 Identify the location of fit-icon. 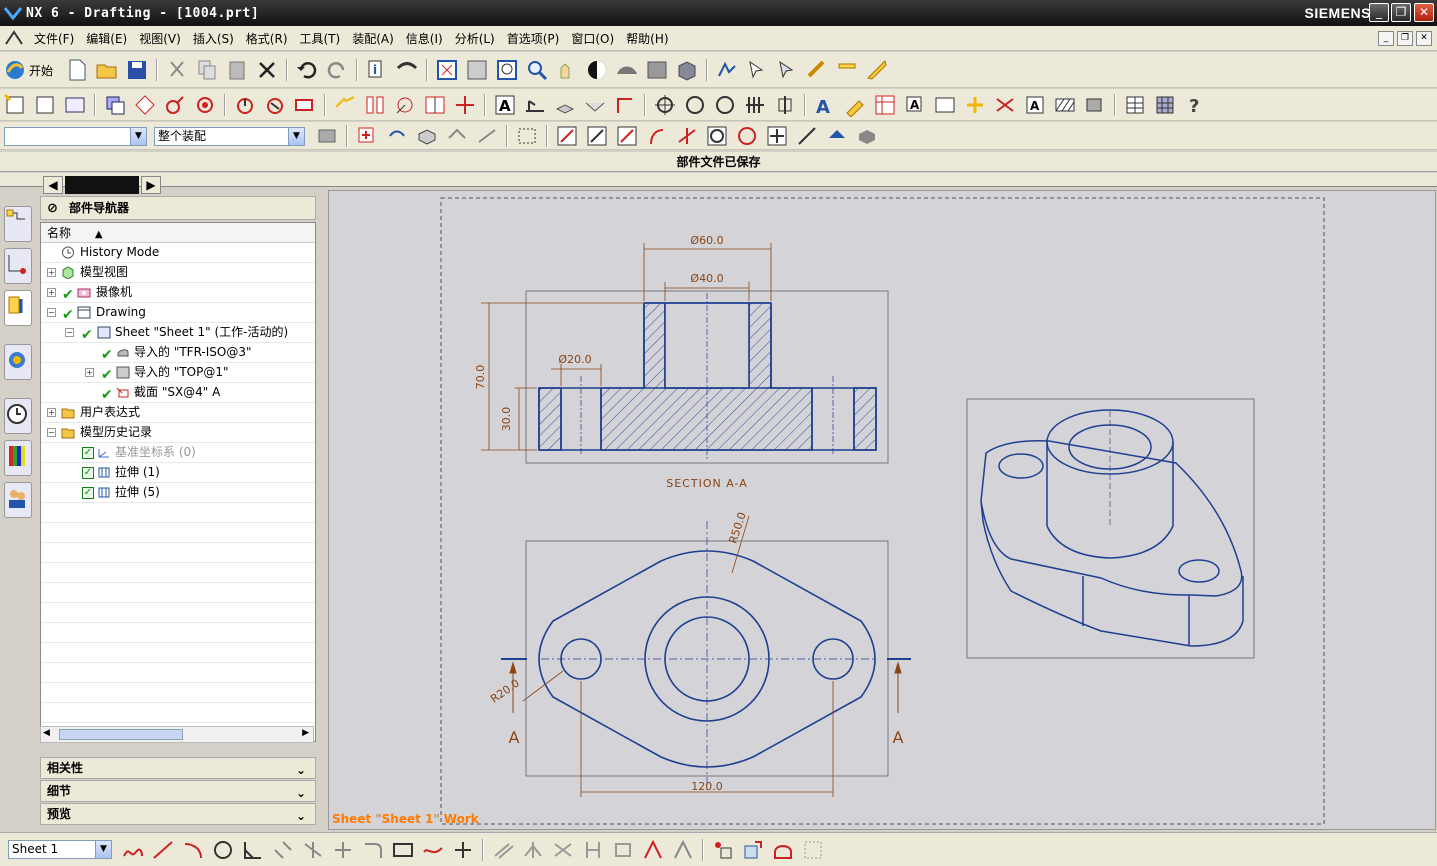
(447, 70).